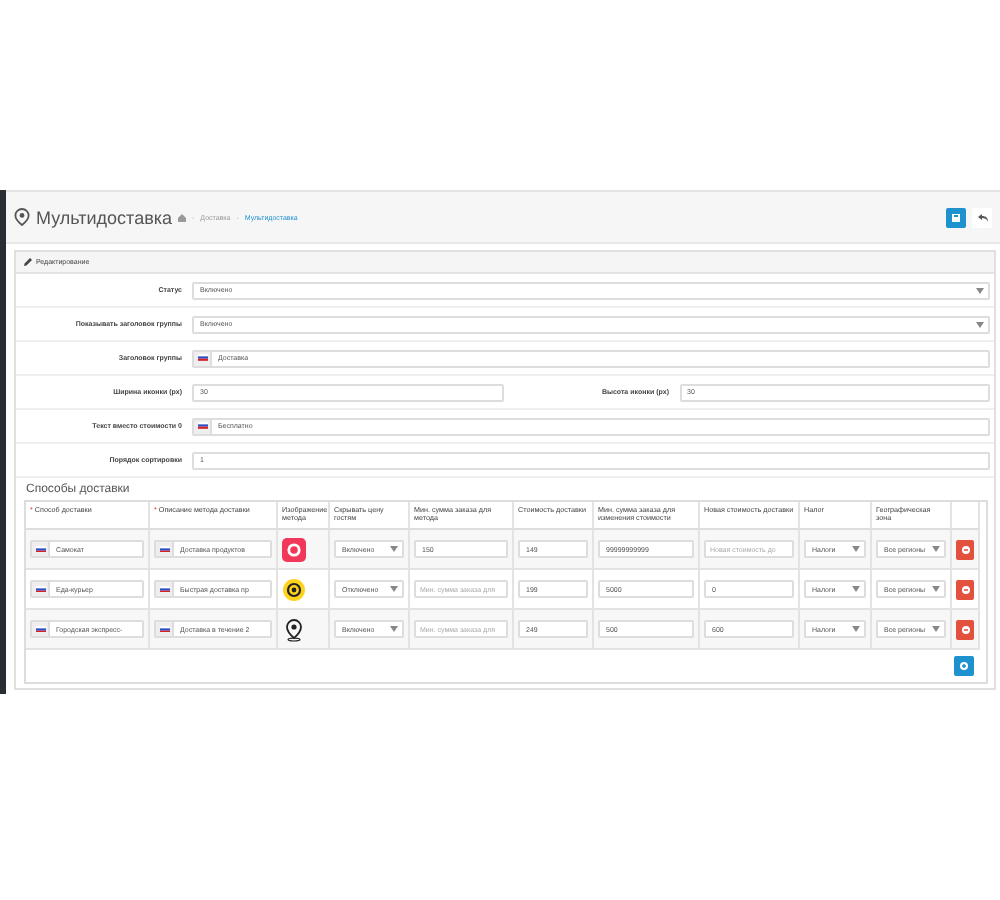  Describe the element at coordinates (28, 262) in the screenshot. I see `pencil-icon` at that location.